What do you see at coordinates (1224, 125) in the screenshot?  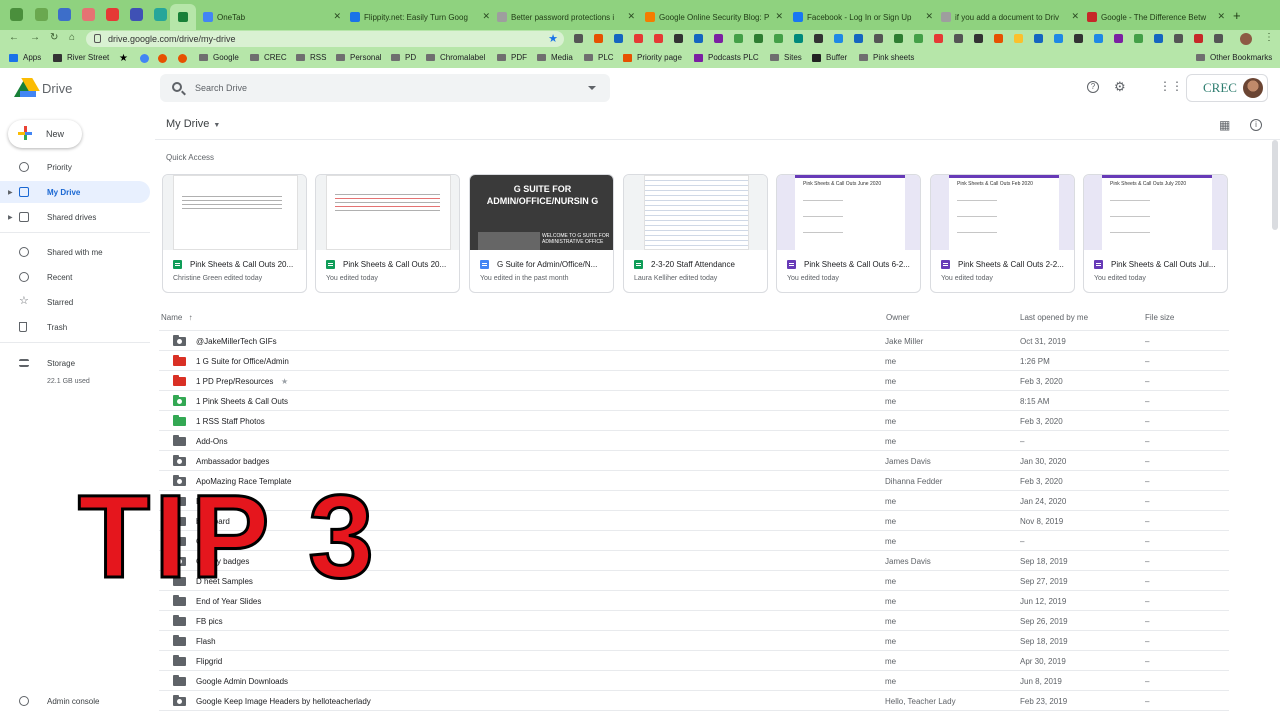 I see `grid-view-icon: ▦` at bounding box center [1224, 125].